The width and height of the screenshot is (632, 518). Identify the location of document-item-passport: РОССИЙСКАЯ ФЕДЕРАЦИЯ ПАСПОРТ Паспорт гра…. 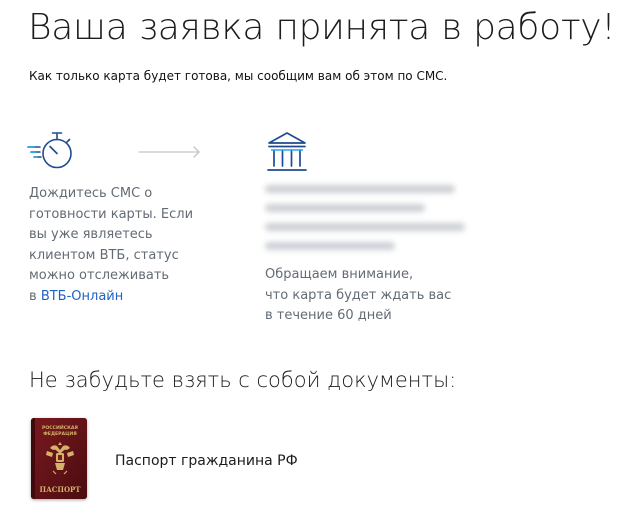
(241, 459).